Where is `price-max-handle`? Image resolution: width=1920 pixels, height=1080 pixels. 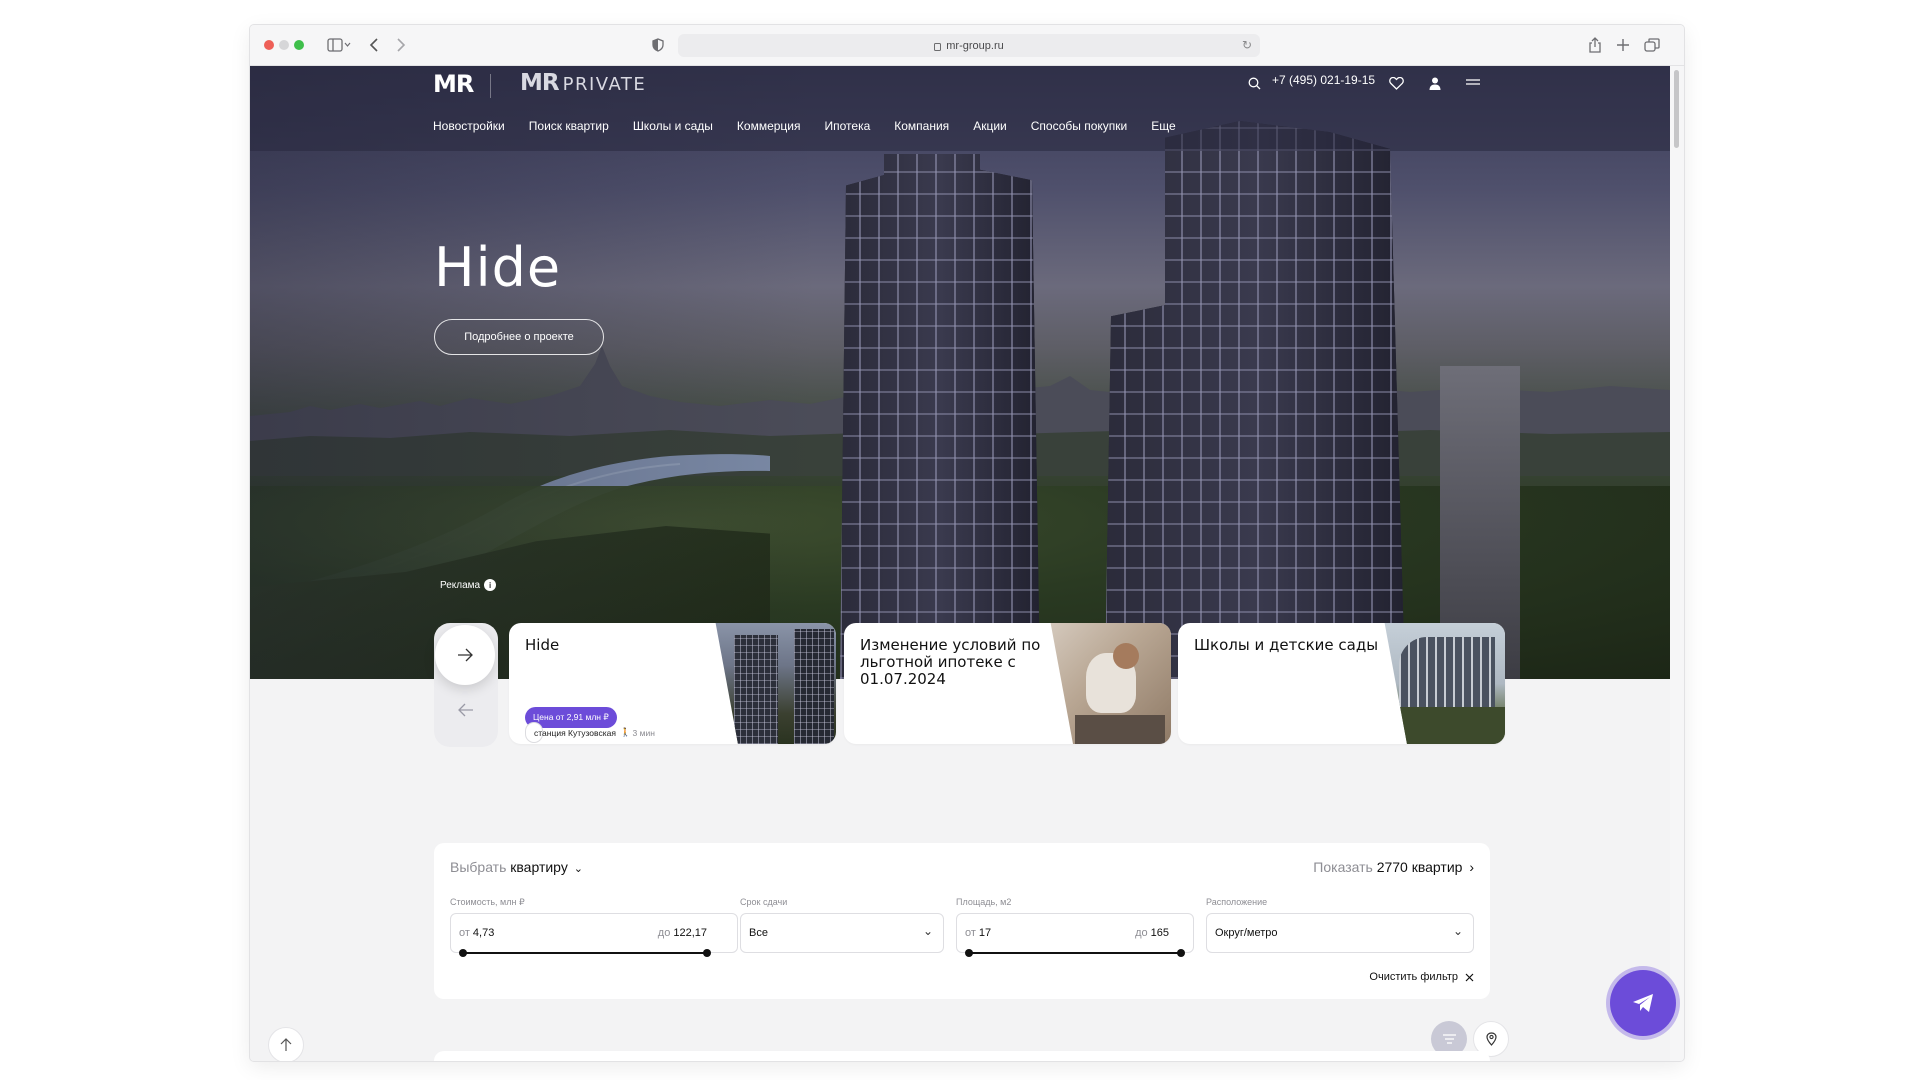 price-max-handle is located at coordinates (707, 953).